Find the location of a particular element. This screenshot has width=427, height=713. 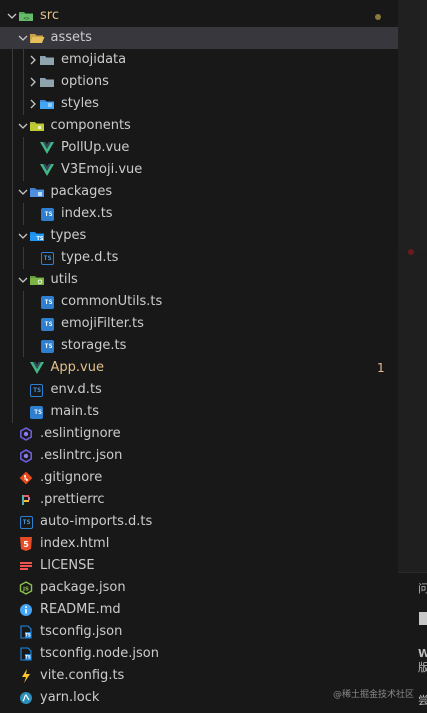

modified-dot is located at coordinates (378, 17).